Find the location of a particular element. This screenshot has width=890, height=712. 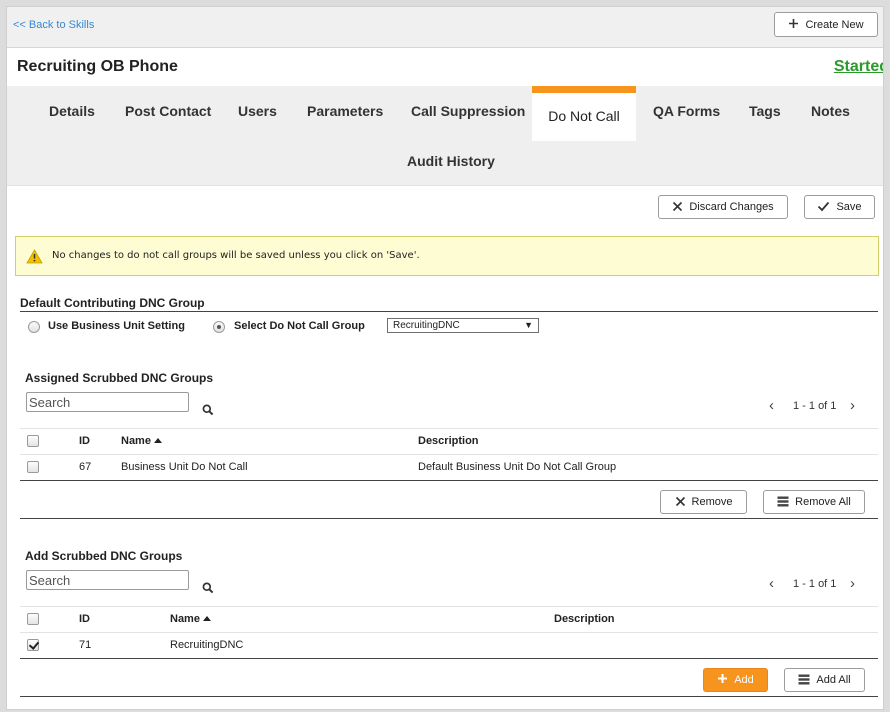

assigned-col-name-label: Name is located at coordinates (136, 441).